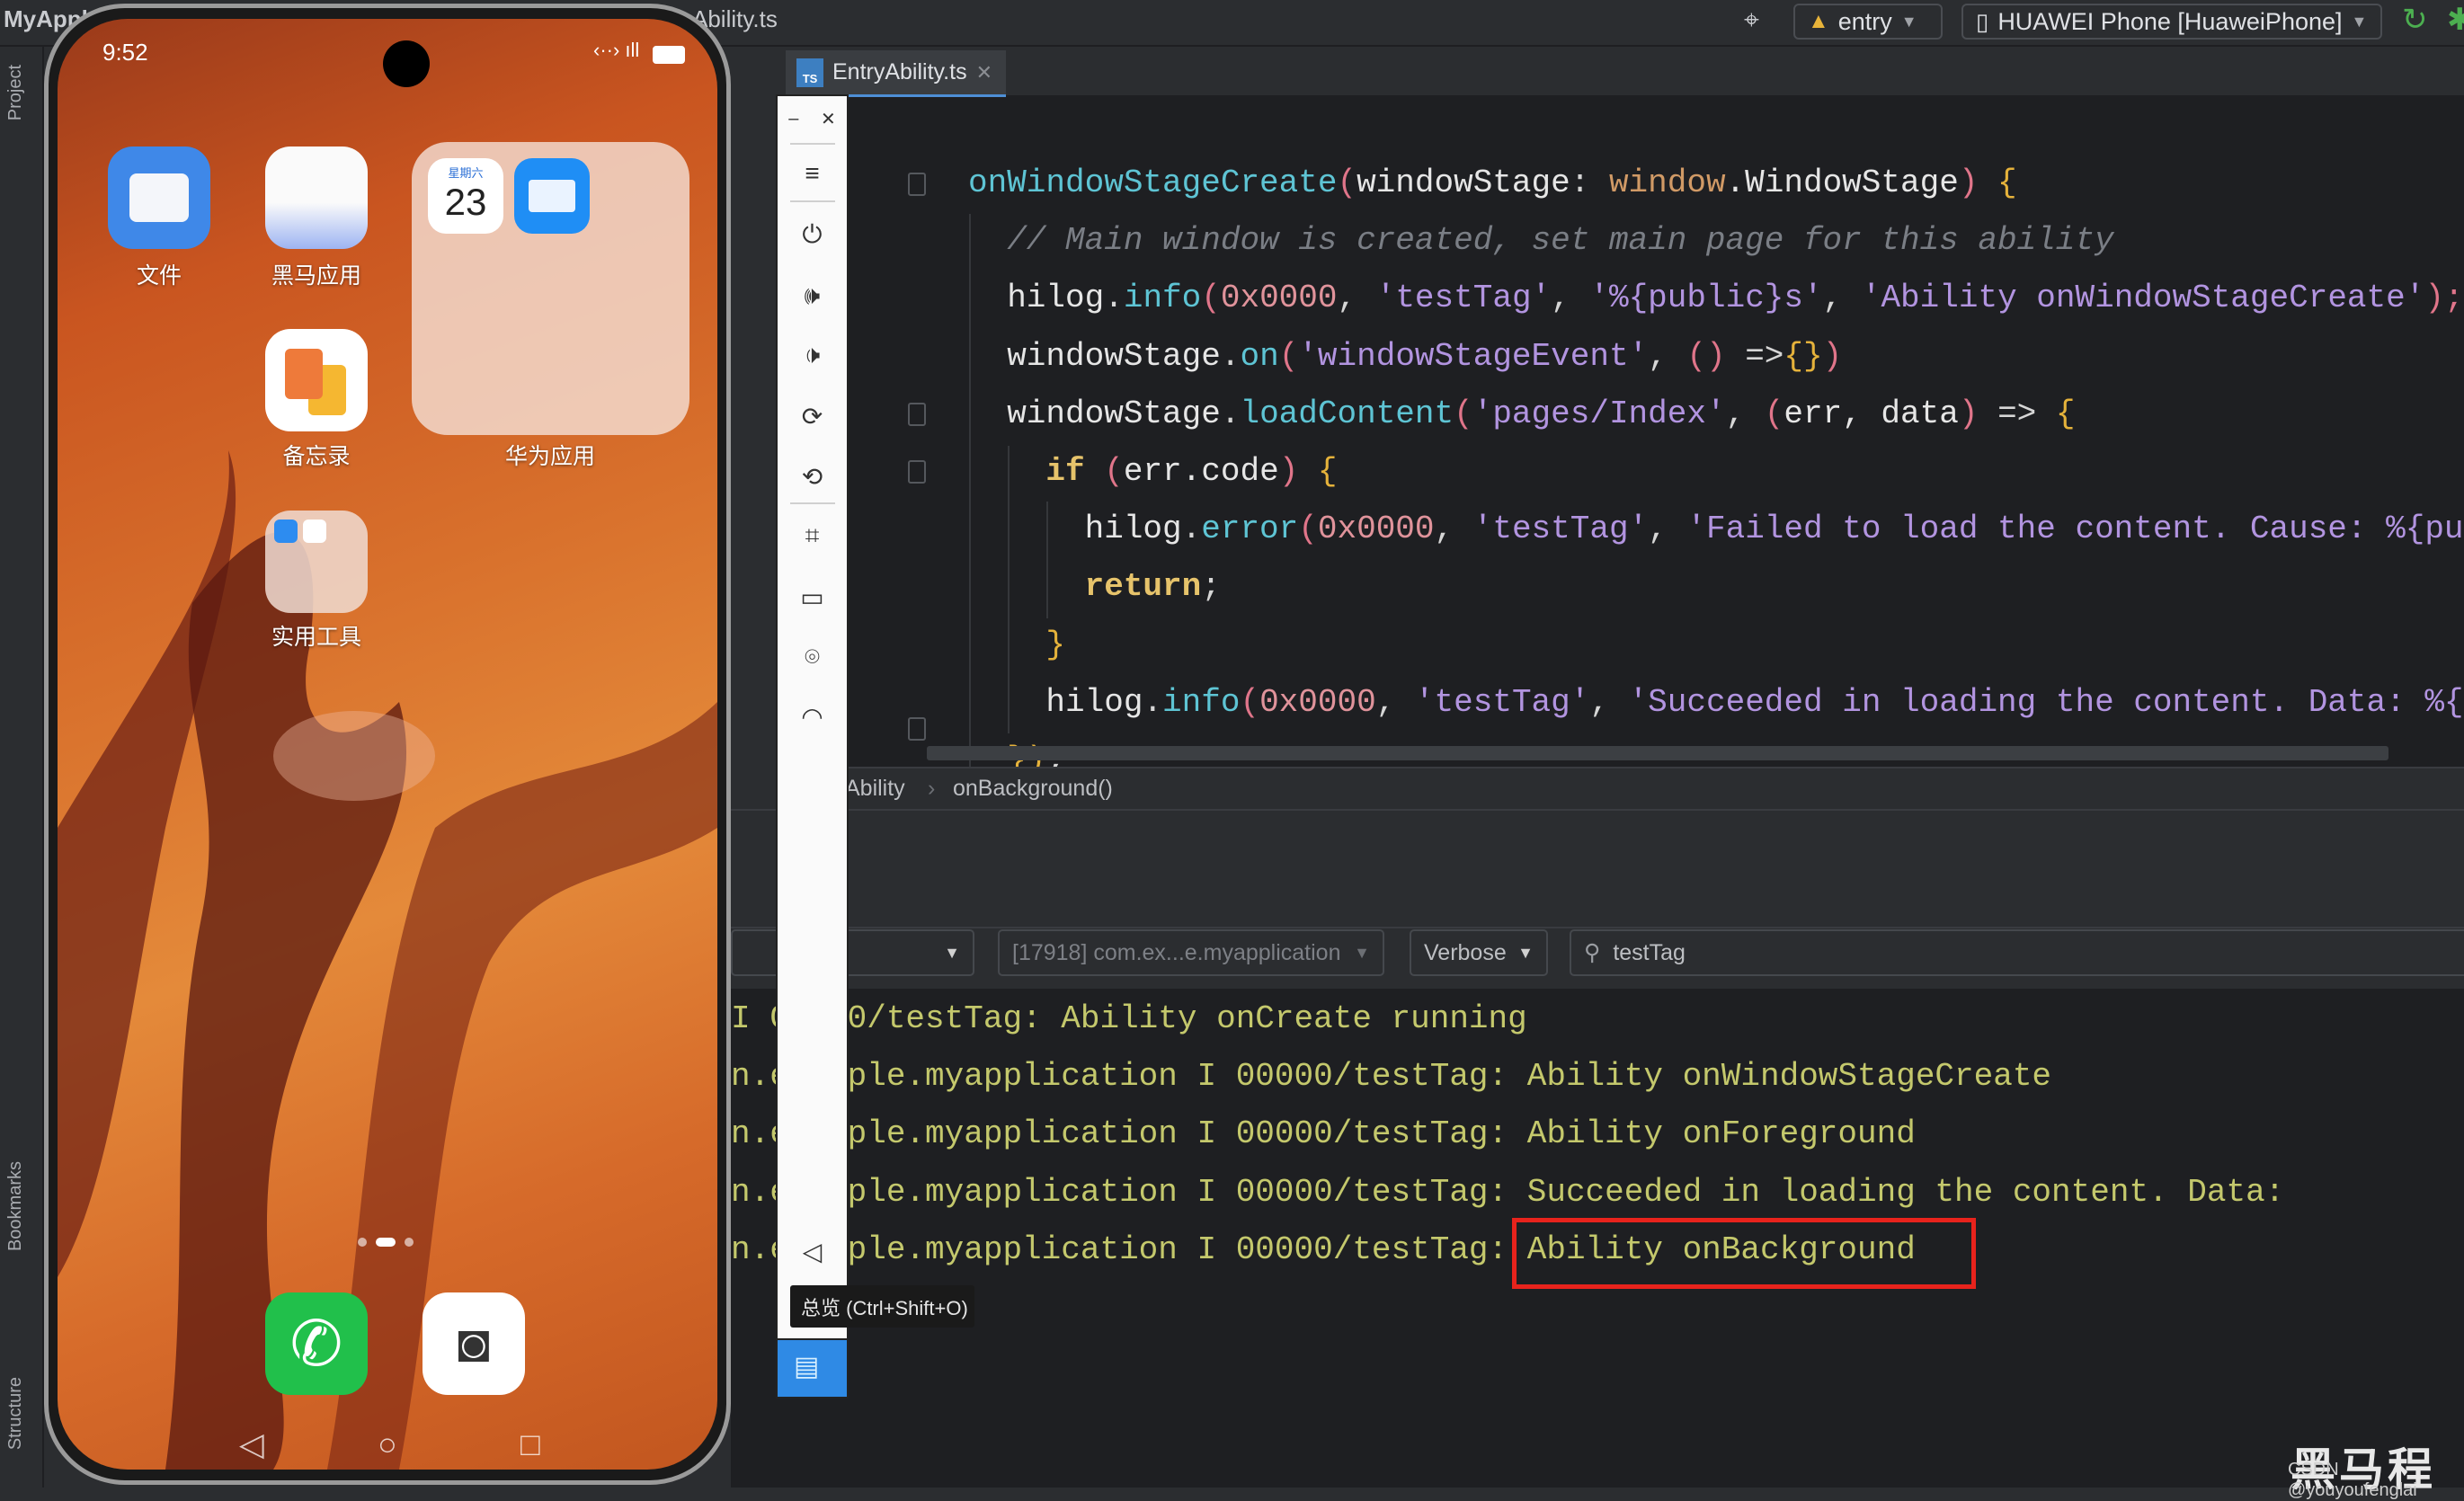  Describe the element at coordinates (1211, 587) in the screenshot. I see `code-token: ;` at that location.